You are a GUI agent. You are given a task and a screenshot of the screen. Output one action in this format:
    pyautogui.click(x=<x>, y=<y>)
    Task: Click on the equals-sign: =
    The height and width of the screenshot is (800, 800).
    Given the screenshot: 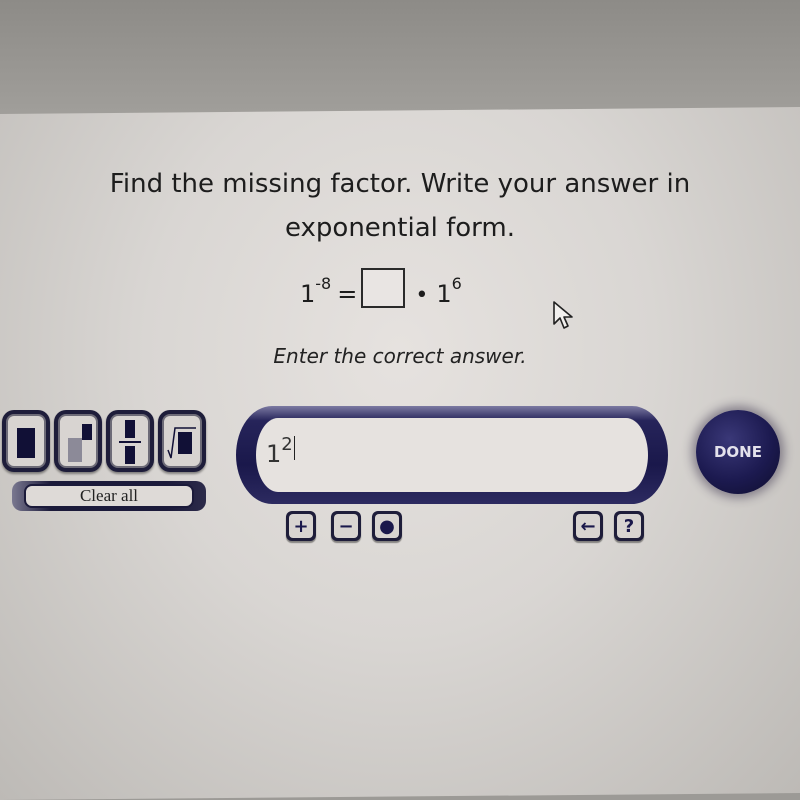 What is the action you would take?
    pyautogui.click(x=347, y=294)
    